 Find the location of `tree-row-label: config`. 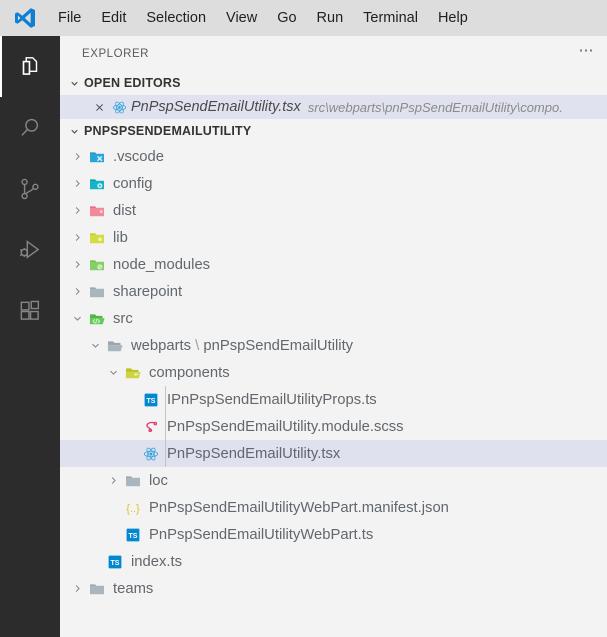

tree-row-label: config is located at coordinates (133, 183).